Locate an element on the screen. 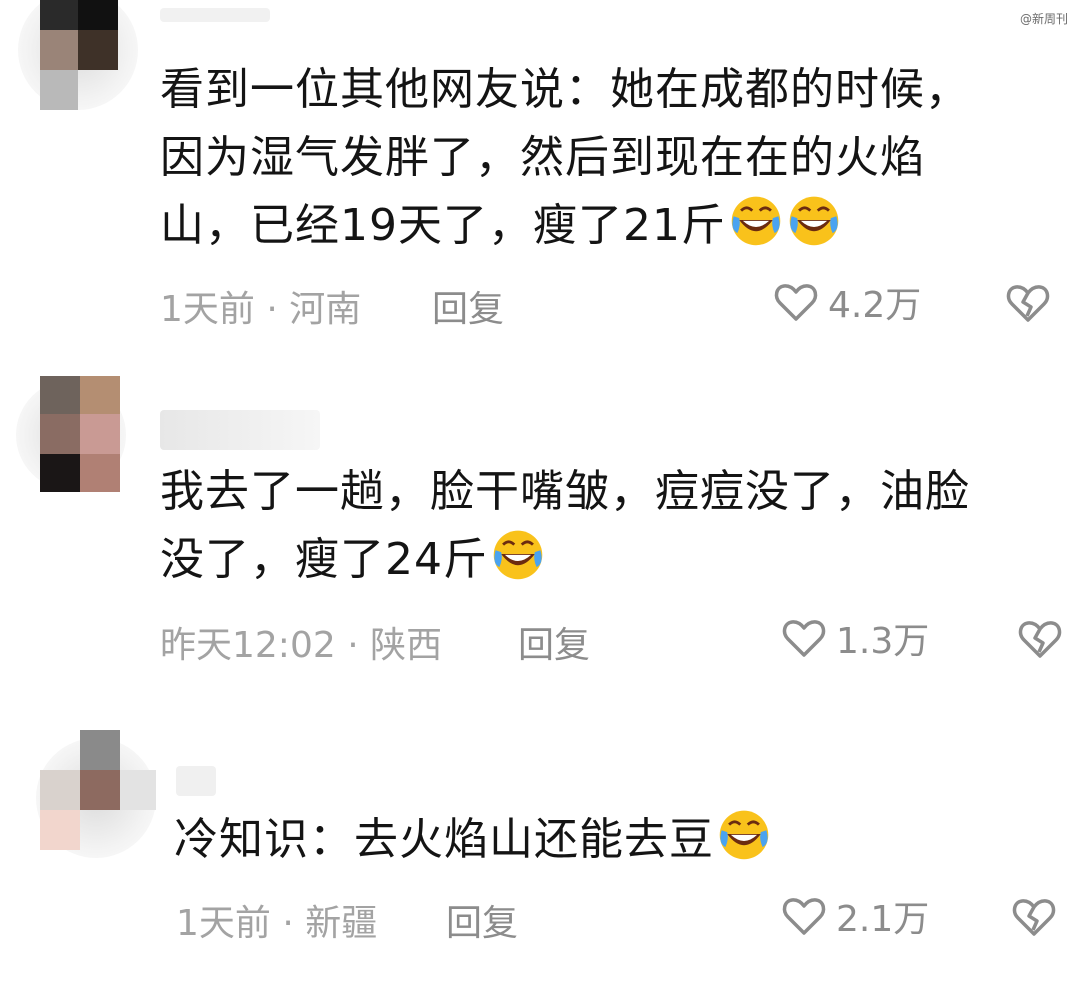 The width and height of the screenshot is (1080, 981). comment-text: 我去了一趟，脸干嘴皱，痘痘没了，油脸 没了，瘦了24斤 is located at coordinates (565, 525).